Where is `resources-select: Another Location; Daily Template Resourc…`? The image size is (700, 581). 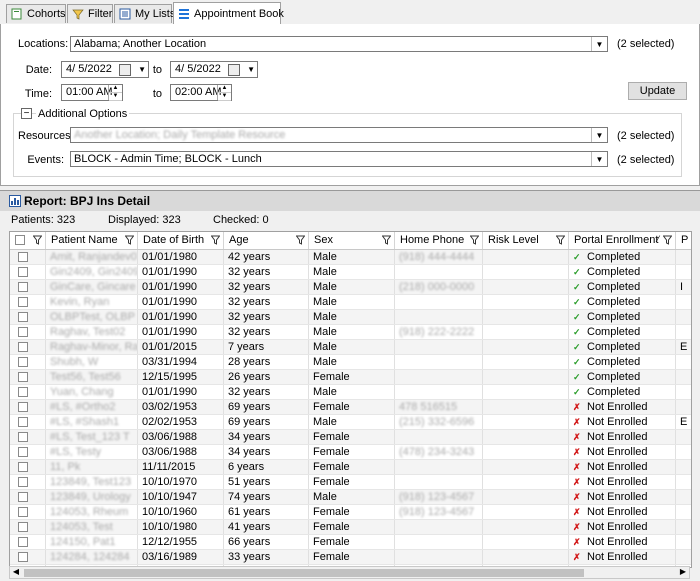 resources-select: Another Location; Daily Template Resourc… is located at coordinates (339, 135).